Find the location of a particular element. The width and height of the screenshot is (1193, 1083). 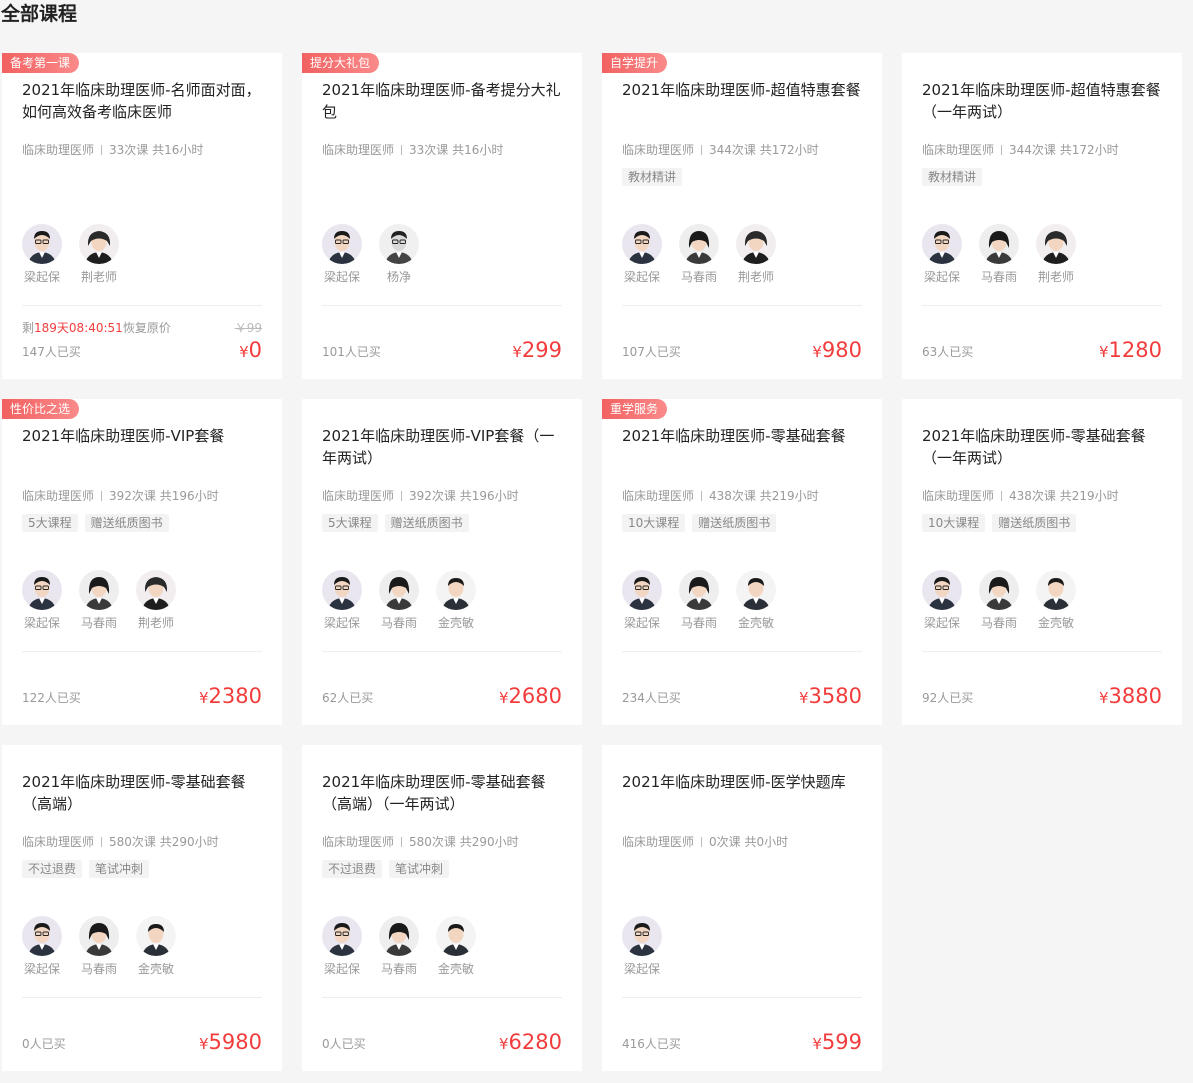

bought-count: 62人已买 is located at coordinates (348, 698).